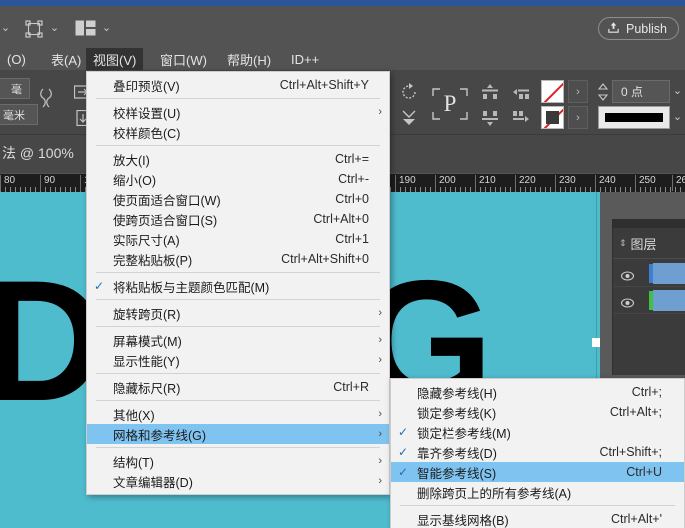  Describe the element at coordinates (238, 434) in the screenshot. I see `menu-item-grids-and-guides: 网格和参考线(G) ›` at that location.